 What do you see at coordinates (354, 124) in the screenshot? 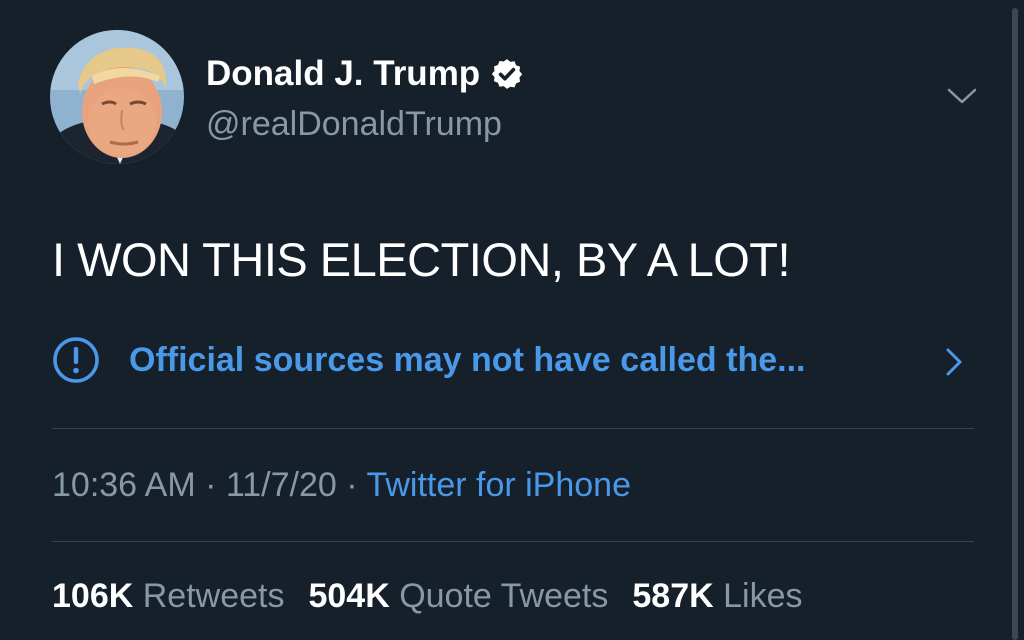
I see `author-handle: @realDonaldTrump` at bounding box center [354, 124].